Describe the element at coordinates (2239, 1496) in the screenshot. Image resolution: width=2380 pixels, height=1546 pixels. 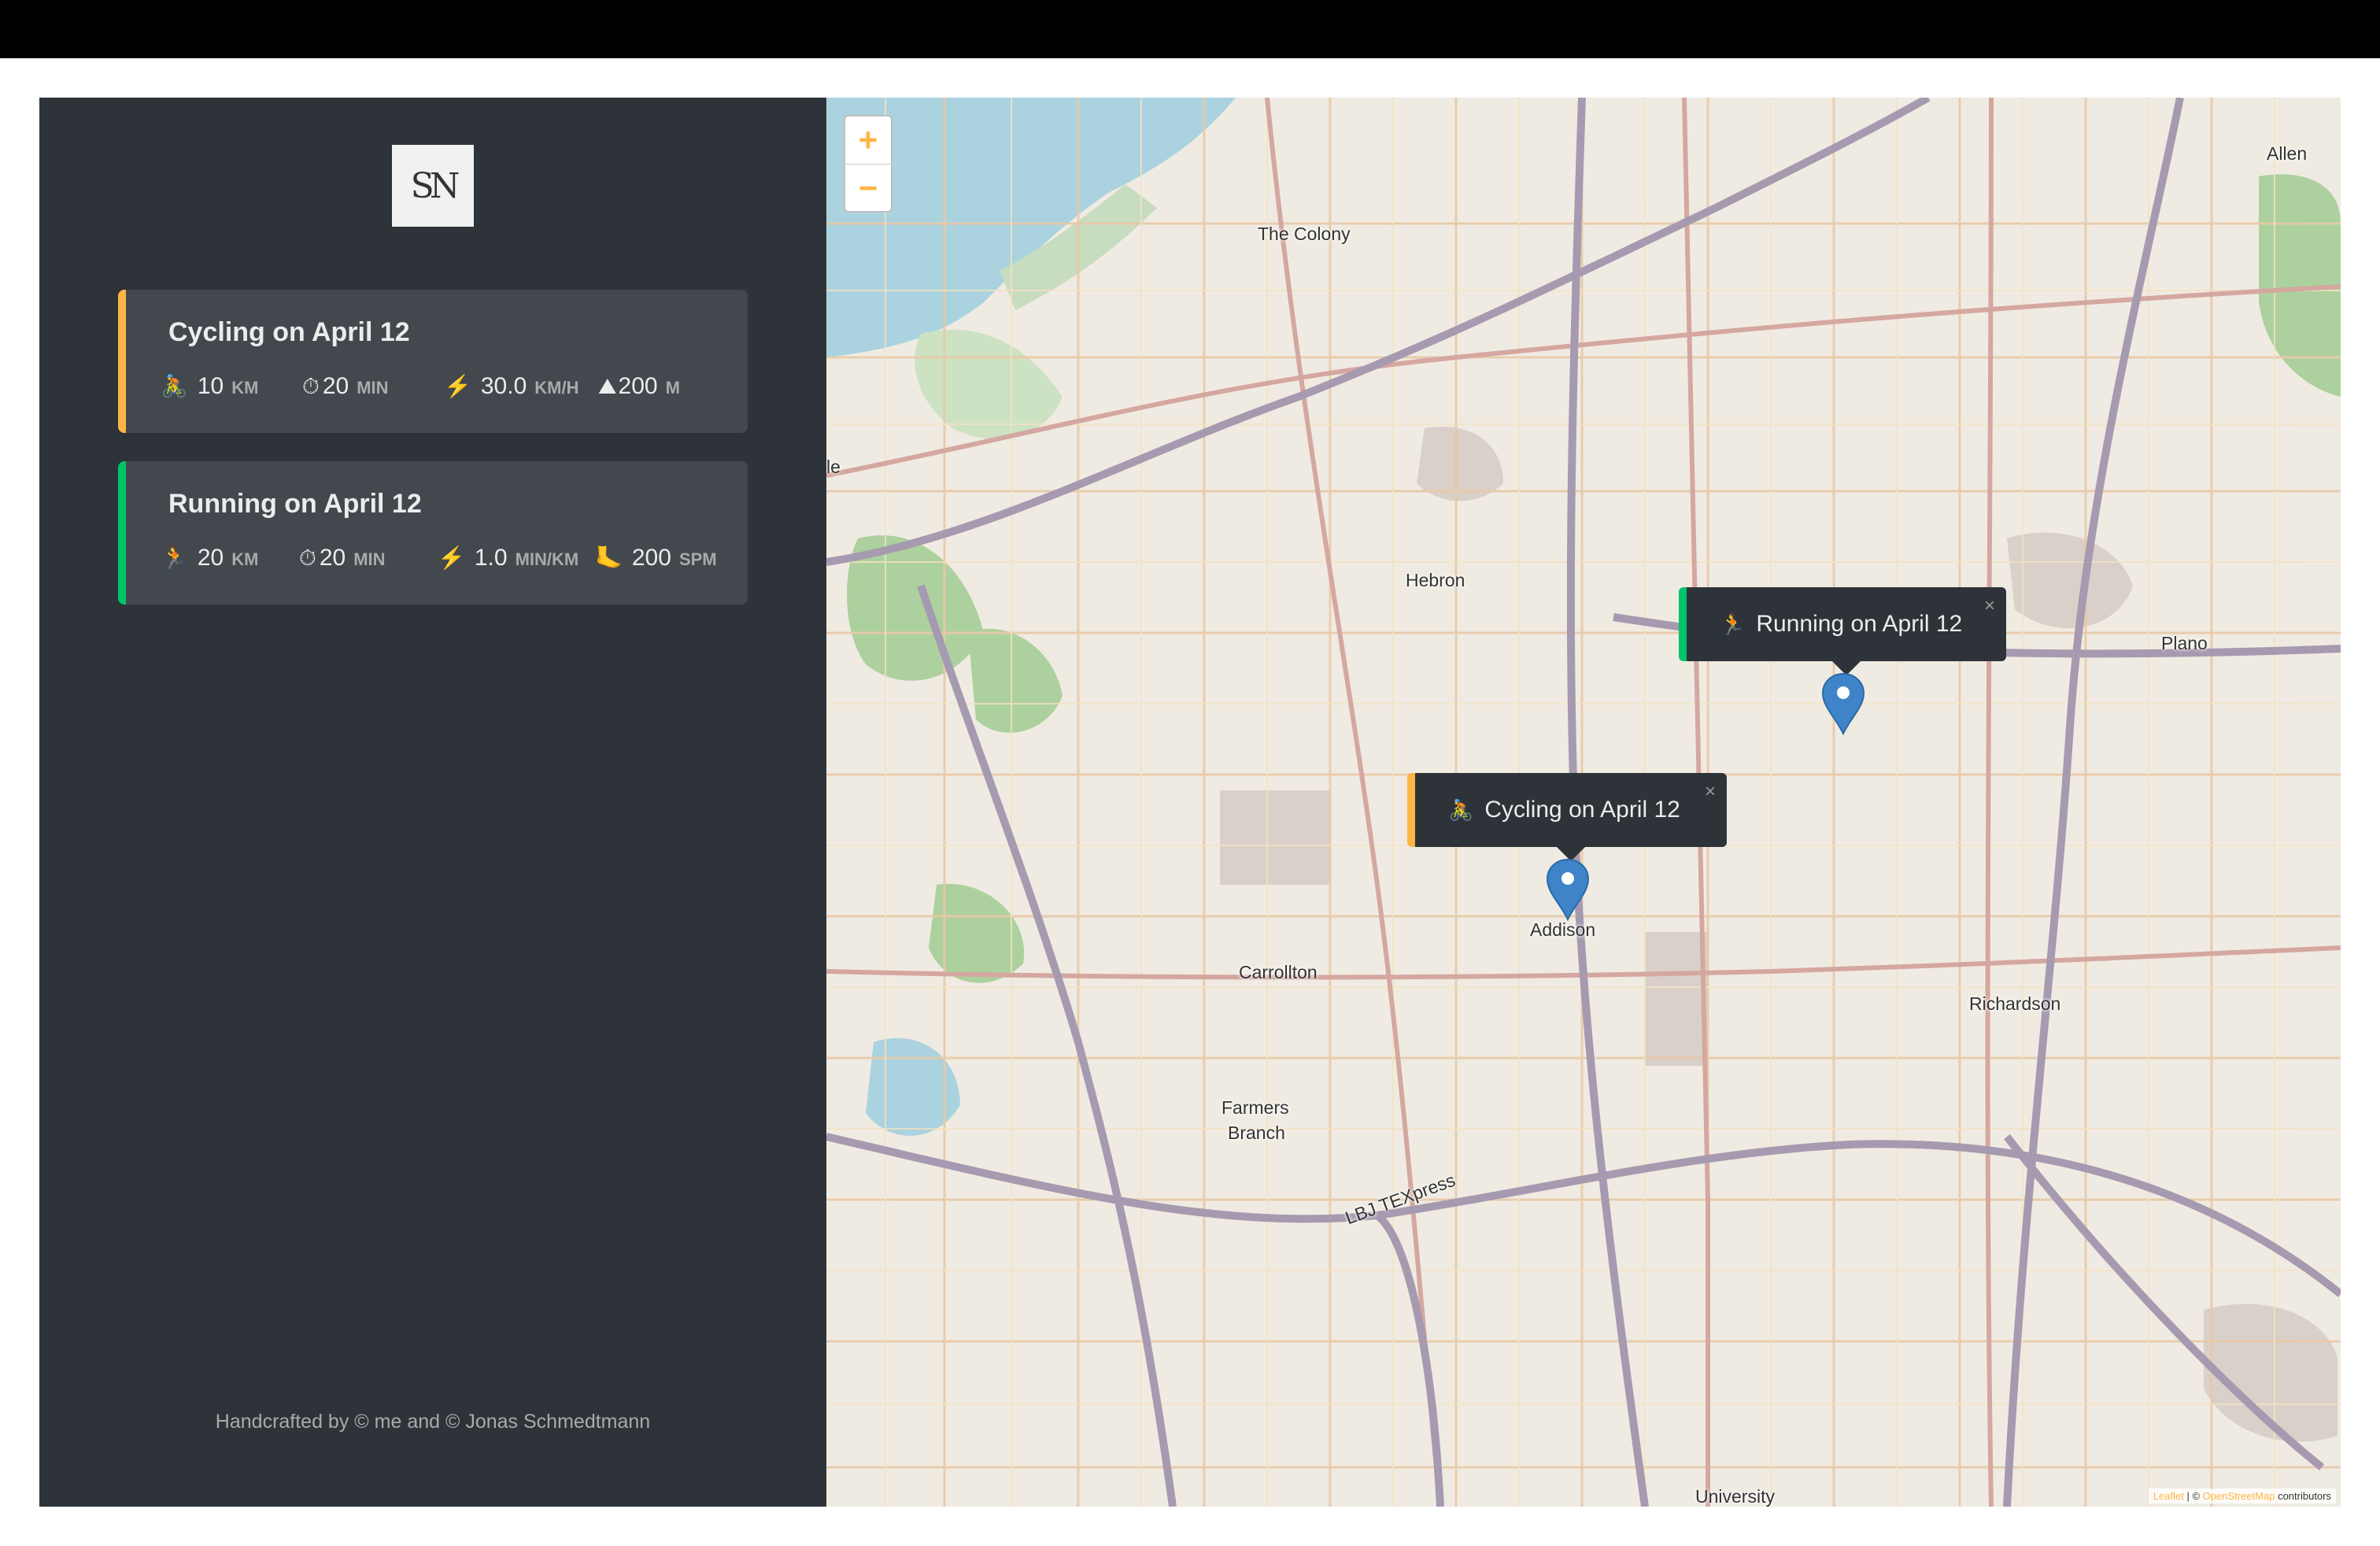
I see `osm-link: OpenStreetMap` at that location.